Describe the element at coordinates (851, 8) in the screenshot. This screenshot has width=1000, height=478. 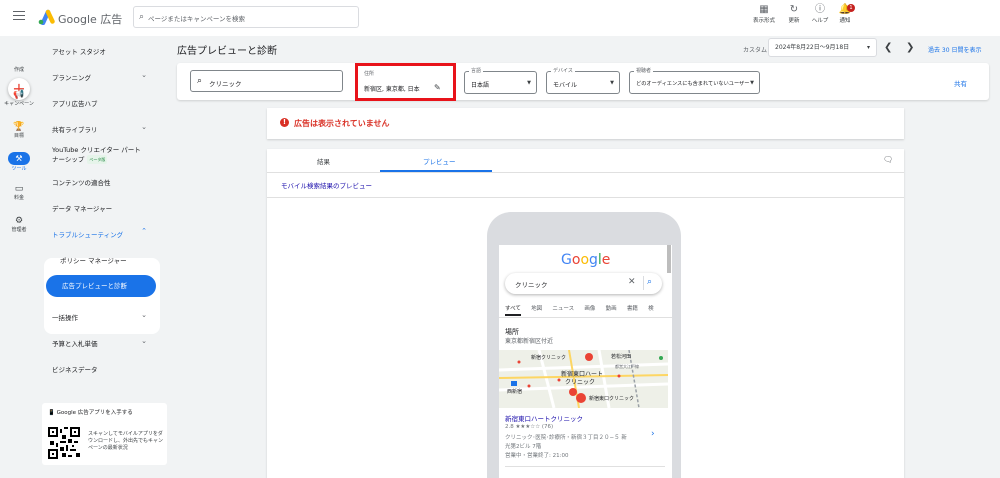
I see `notification-badge: 1` at that location.